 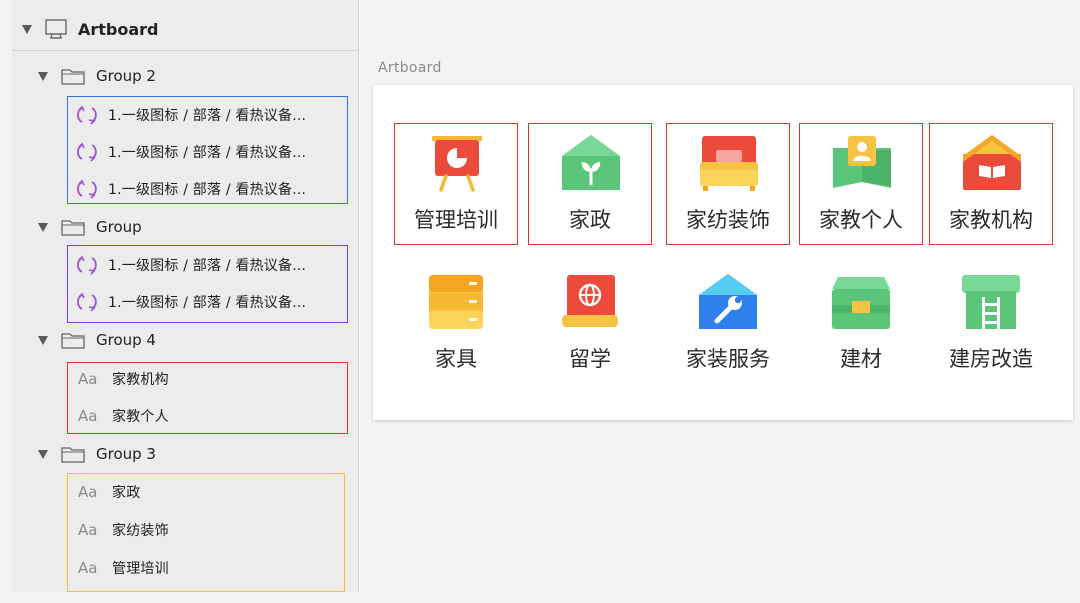 What do you see at coordinates (456, 220) in the screenshot?
I see `grid-item-label: 管理培训` at bounding box center [456, 220].